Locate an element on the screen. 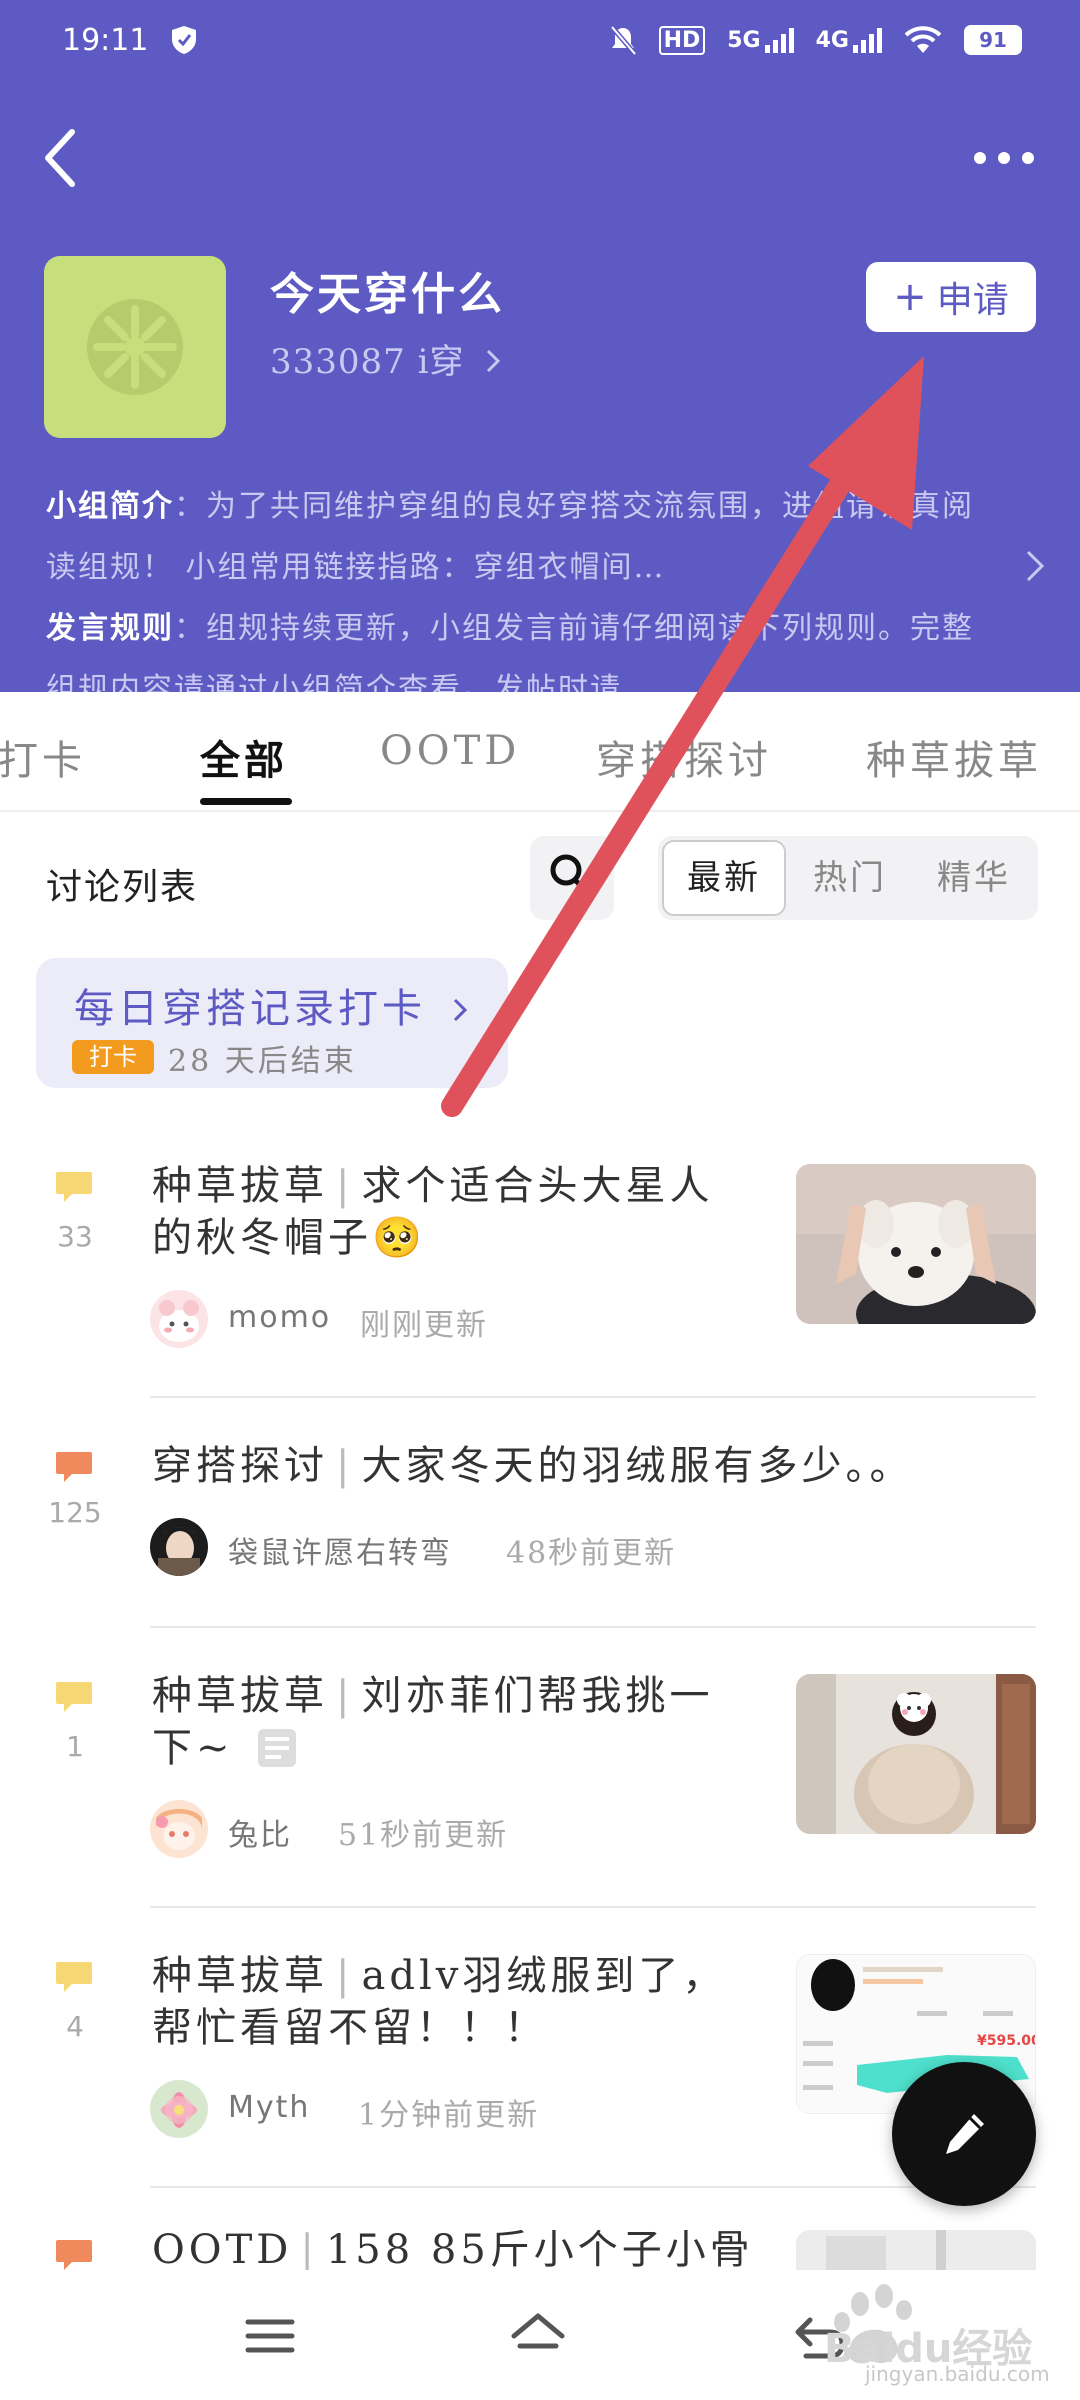 This screenshot has height=2400, width=1080. outfit-photo is located at coordinates (916, 1754).